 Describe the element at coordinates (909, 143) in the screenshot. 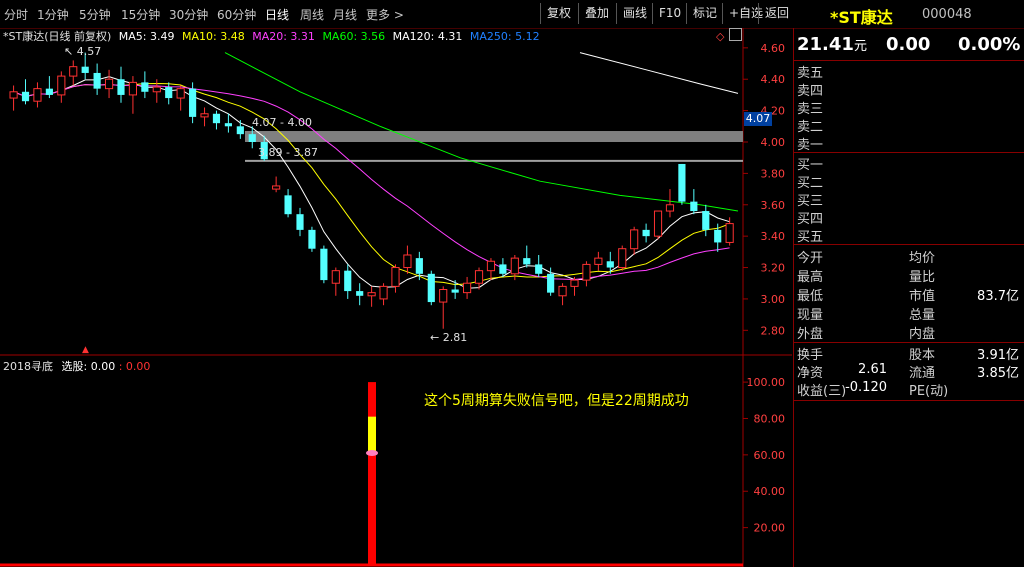

I see `sell-level-1: 卖一` at that location.